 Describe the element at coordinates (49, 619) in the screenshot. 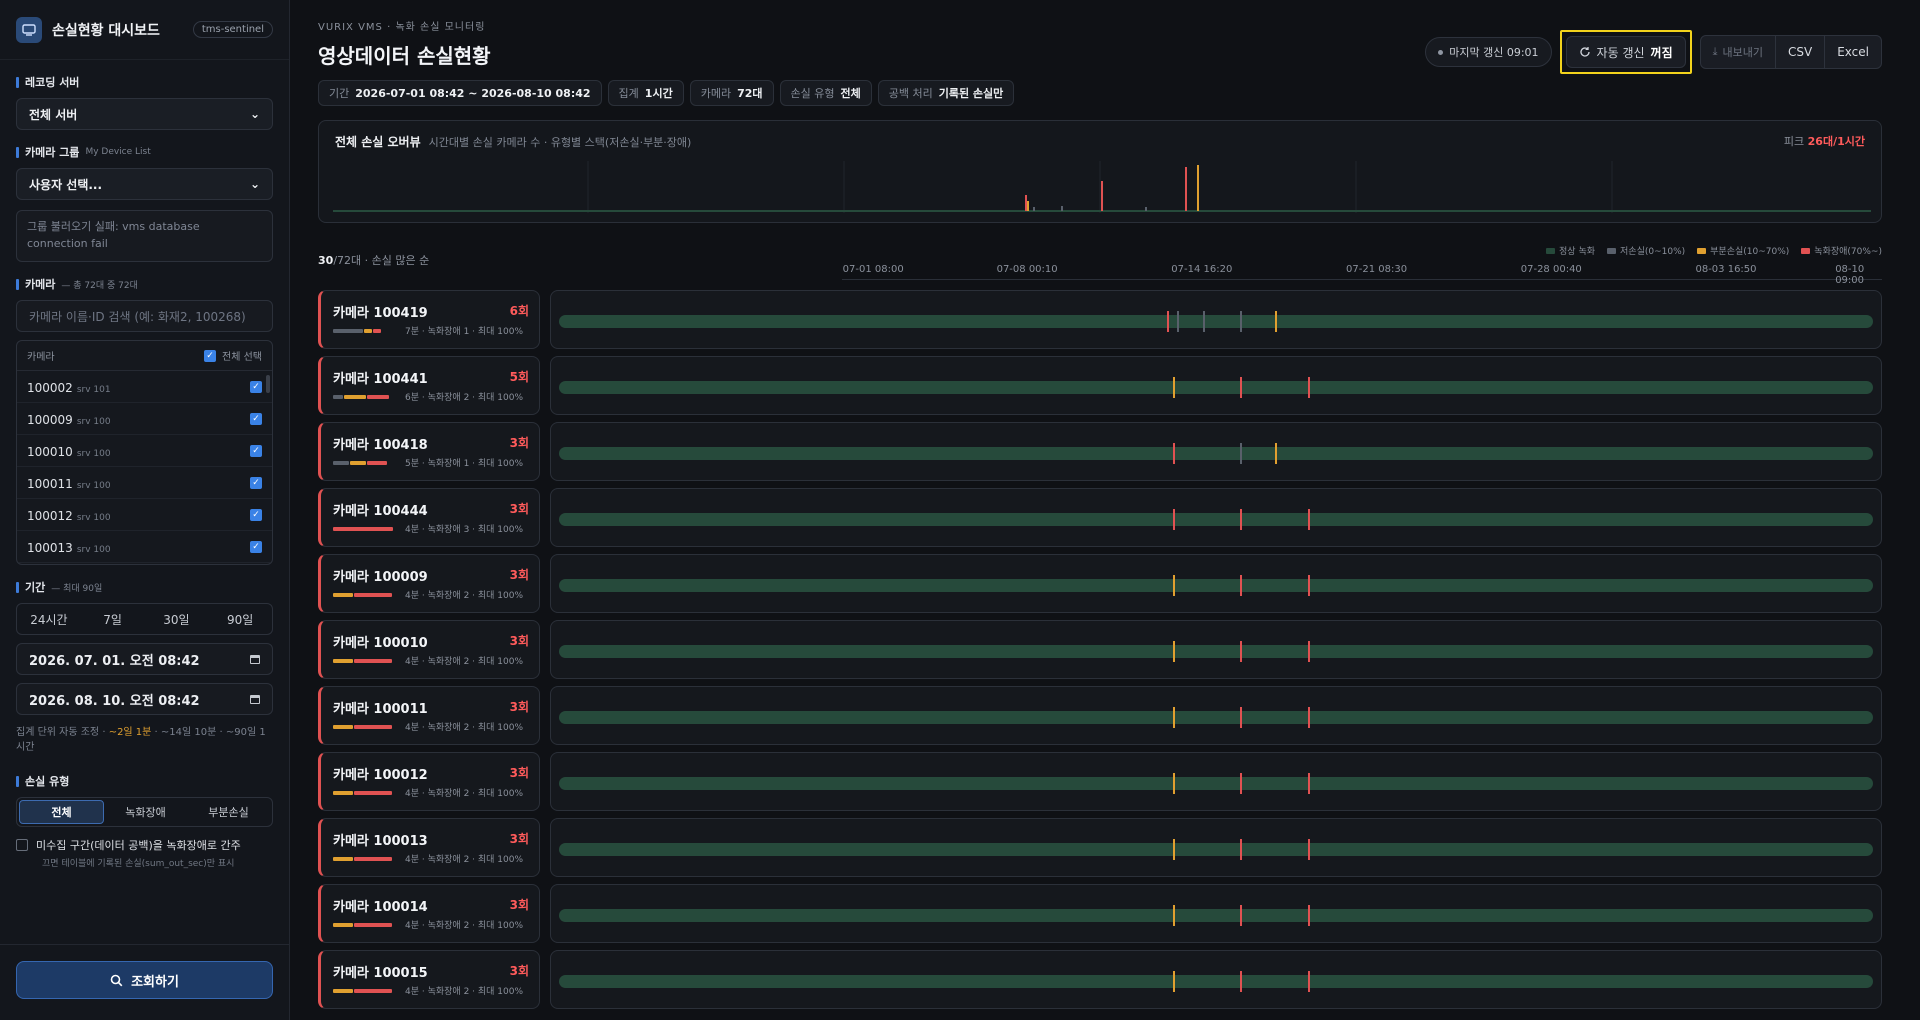

I see `period-24h: 24시간` at that location.